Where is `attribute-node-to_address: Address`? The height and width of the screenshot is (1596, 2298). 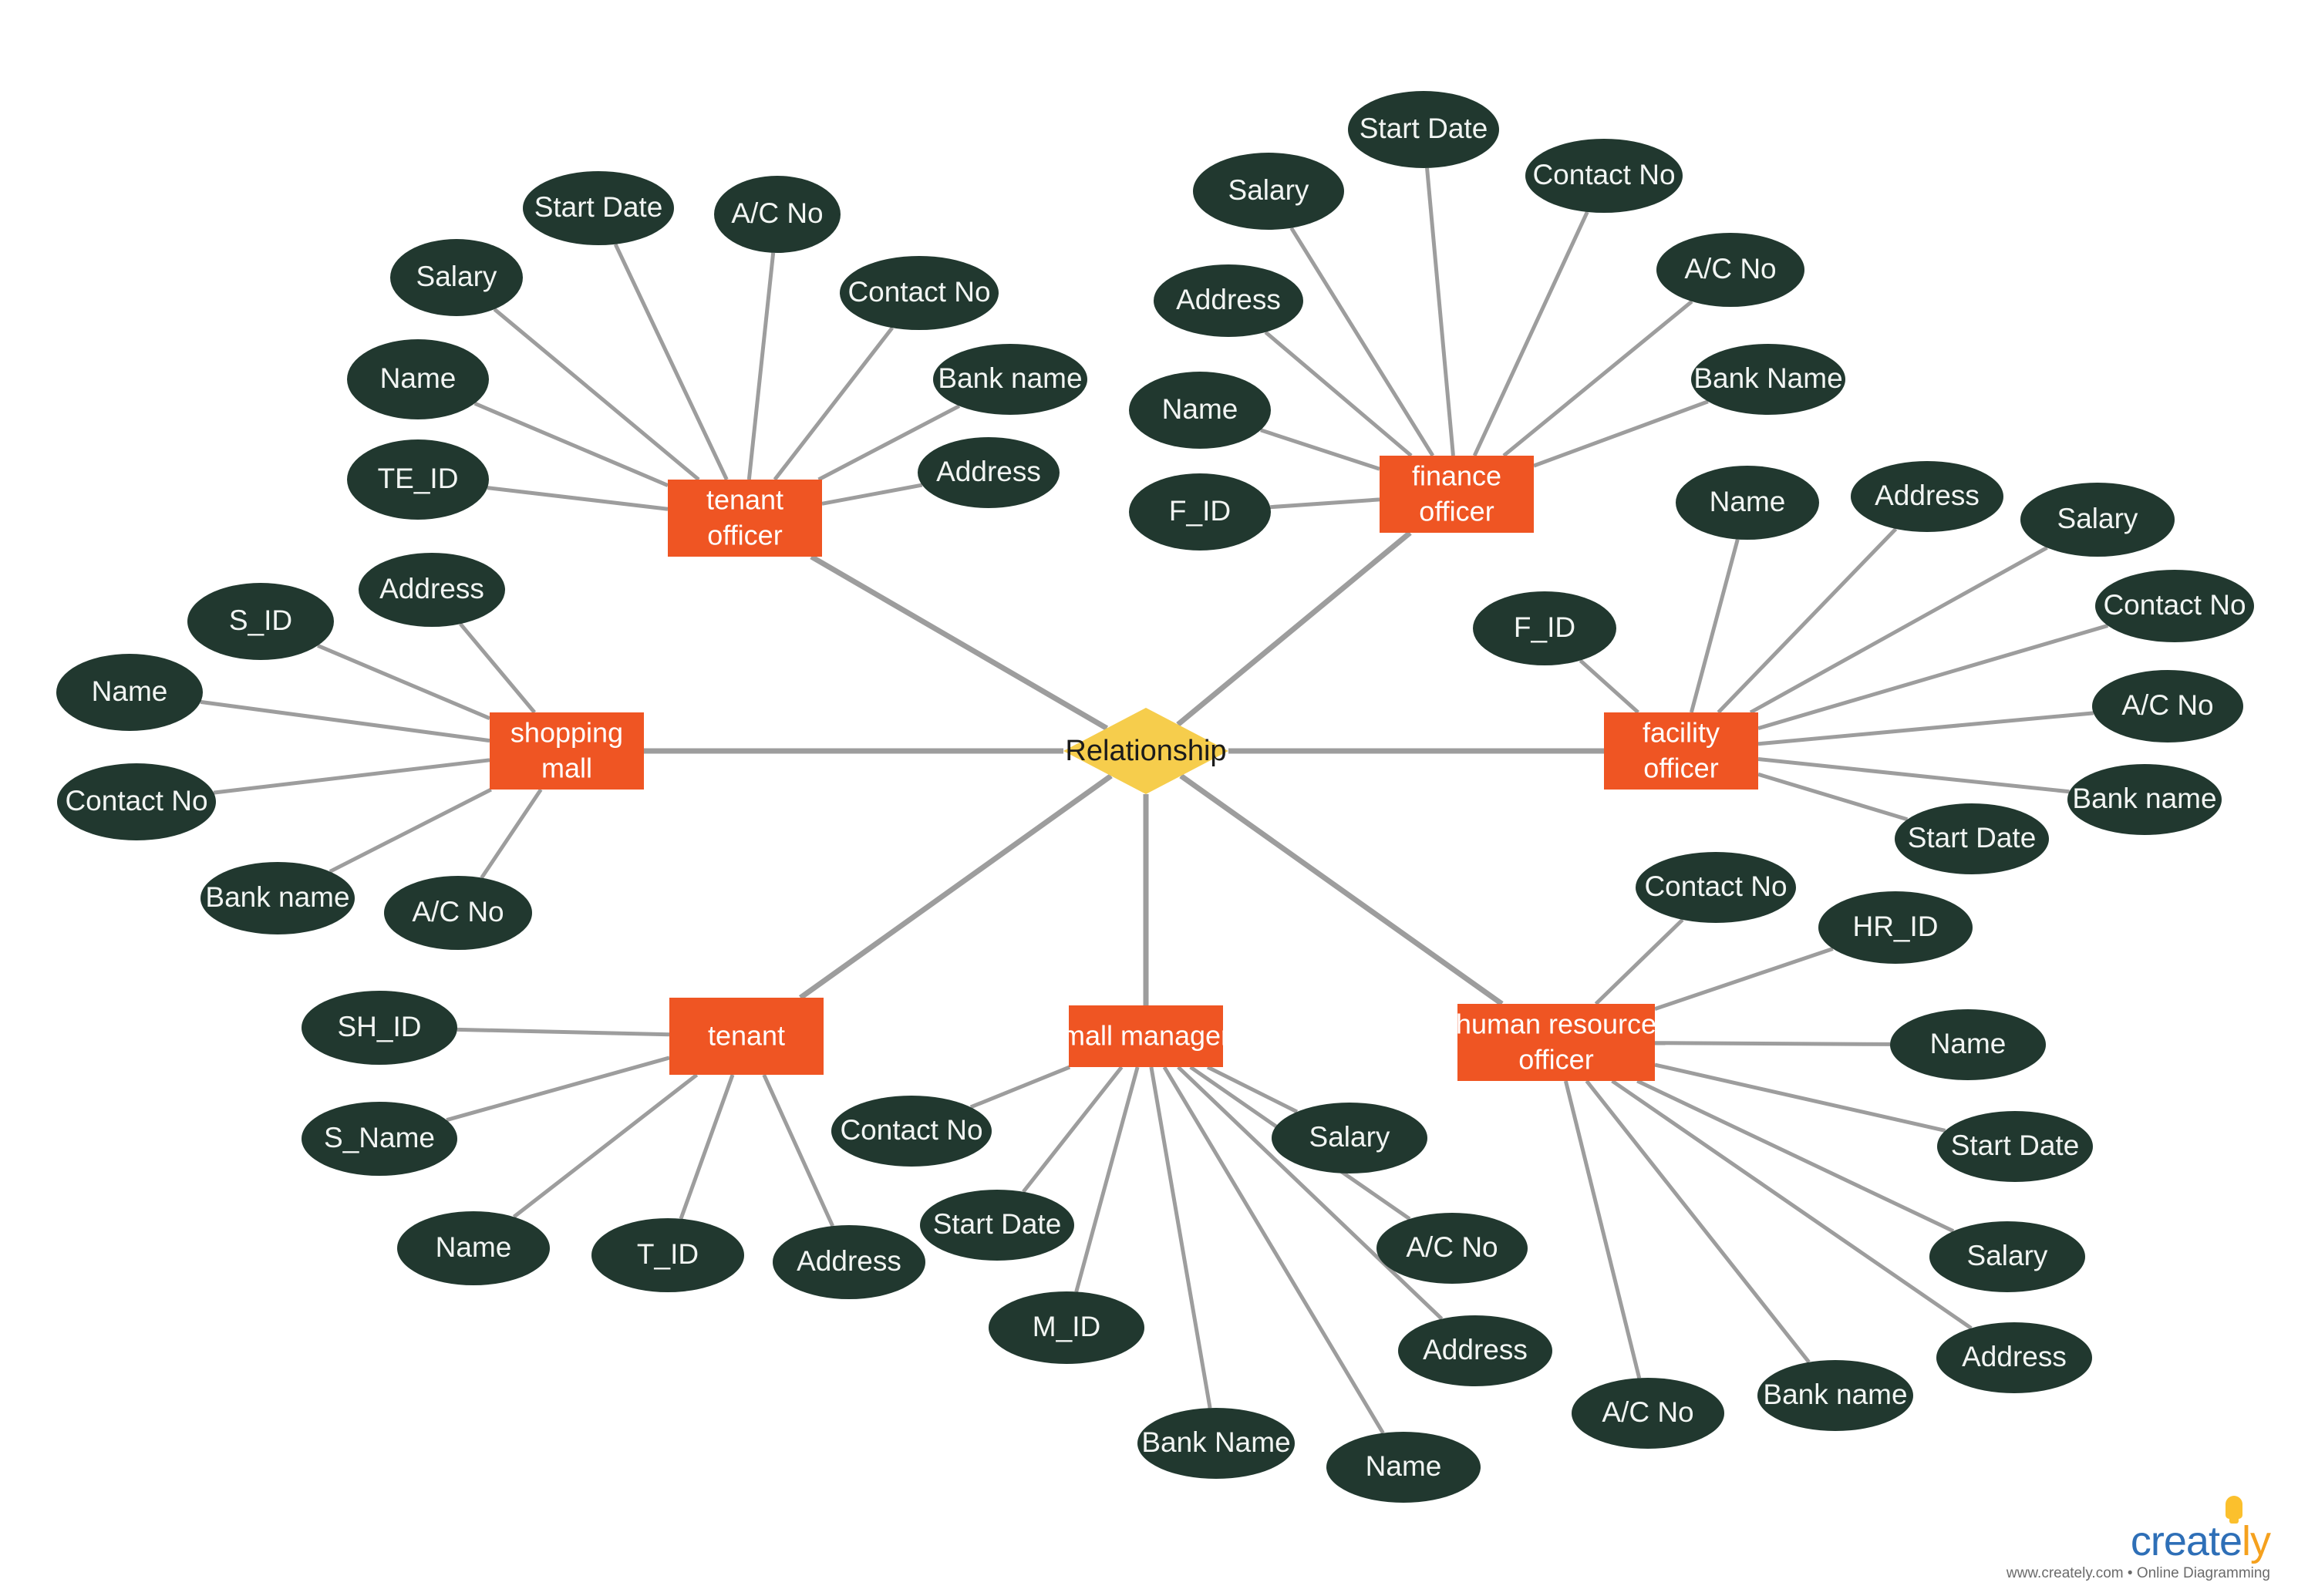 attribute-node-to_address: Address is located at coordinates (989, 472).